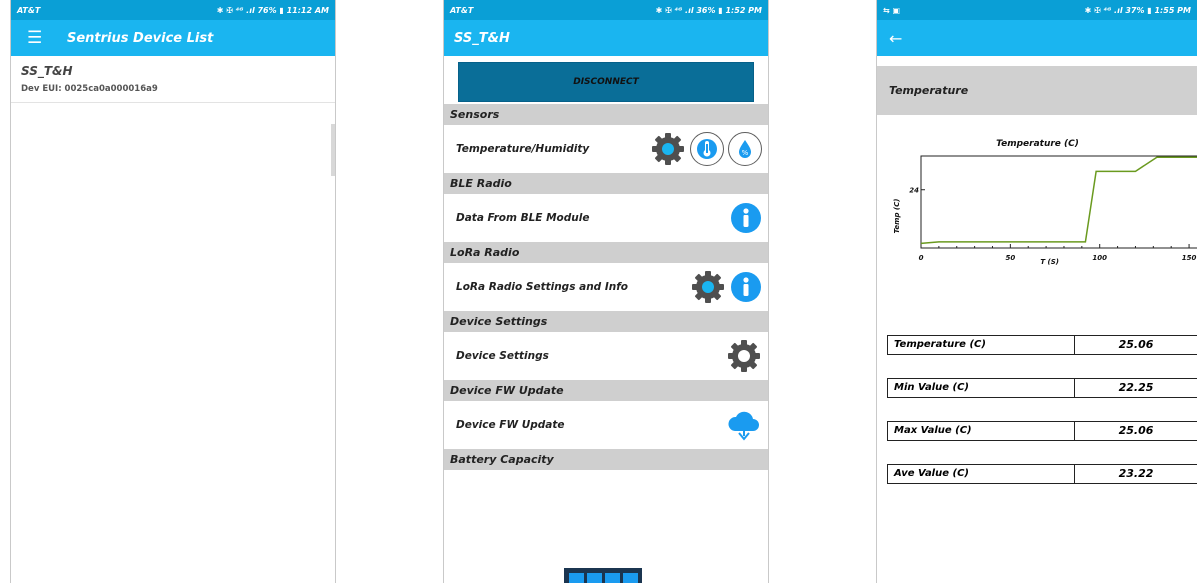 The height and width of the screenshot is (583, 1197). I want to click on reading-row: Temperature (C) 25.06, so click(1042, 345).